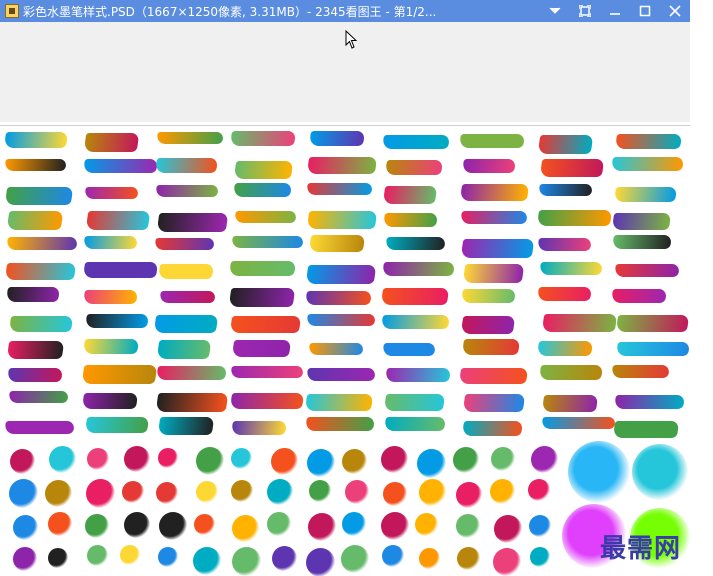 The width and height of the screenshot is (713, 576). What do you see at coordinates (641, 549) in the screenshot?
I see `watermark-logo: 最需网` at bounding box center [641, 549].